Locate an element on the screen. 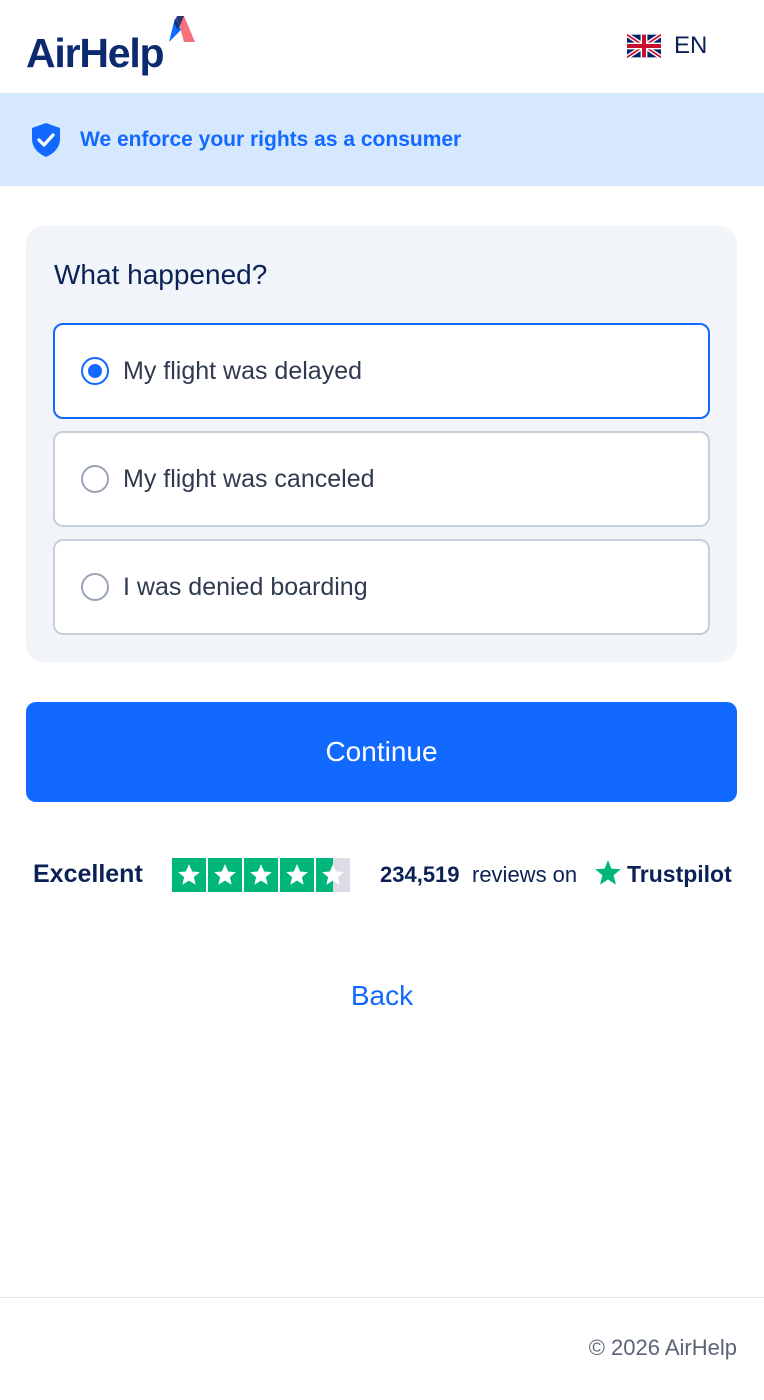 This screenshot has width=764, height=1400. header: AirHelp EN is located at coordinates (382, 46).